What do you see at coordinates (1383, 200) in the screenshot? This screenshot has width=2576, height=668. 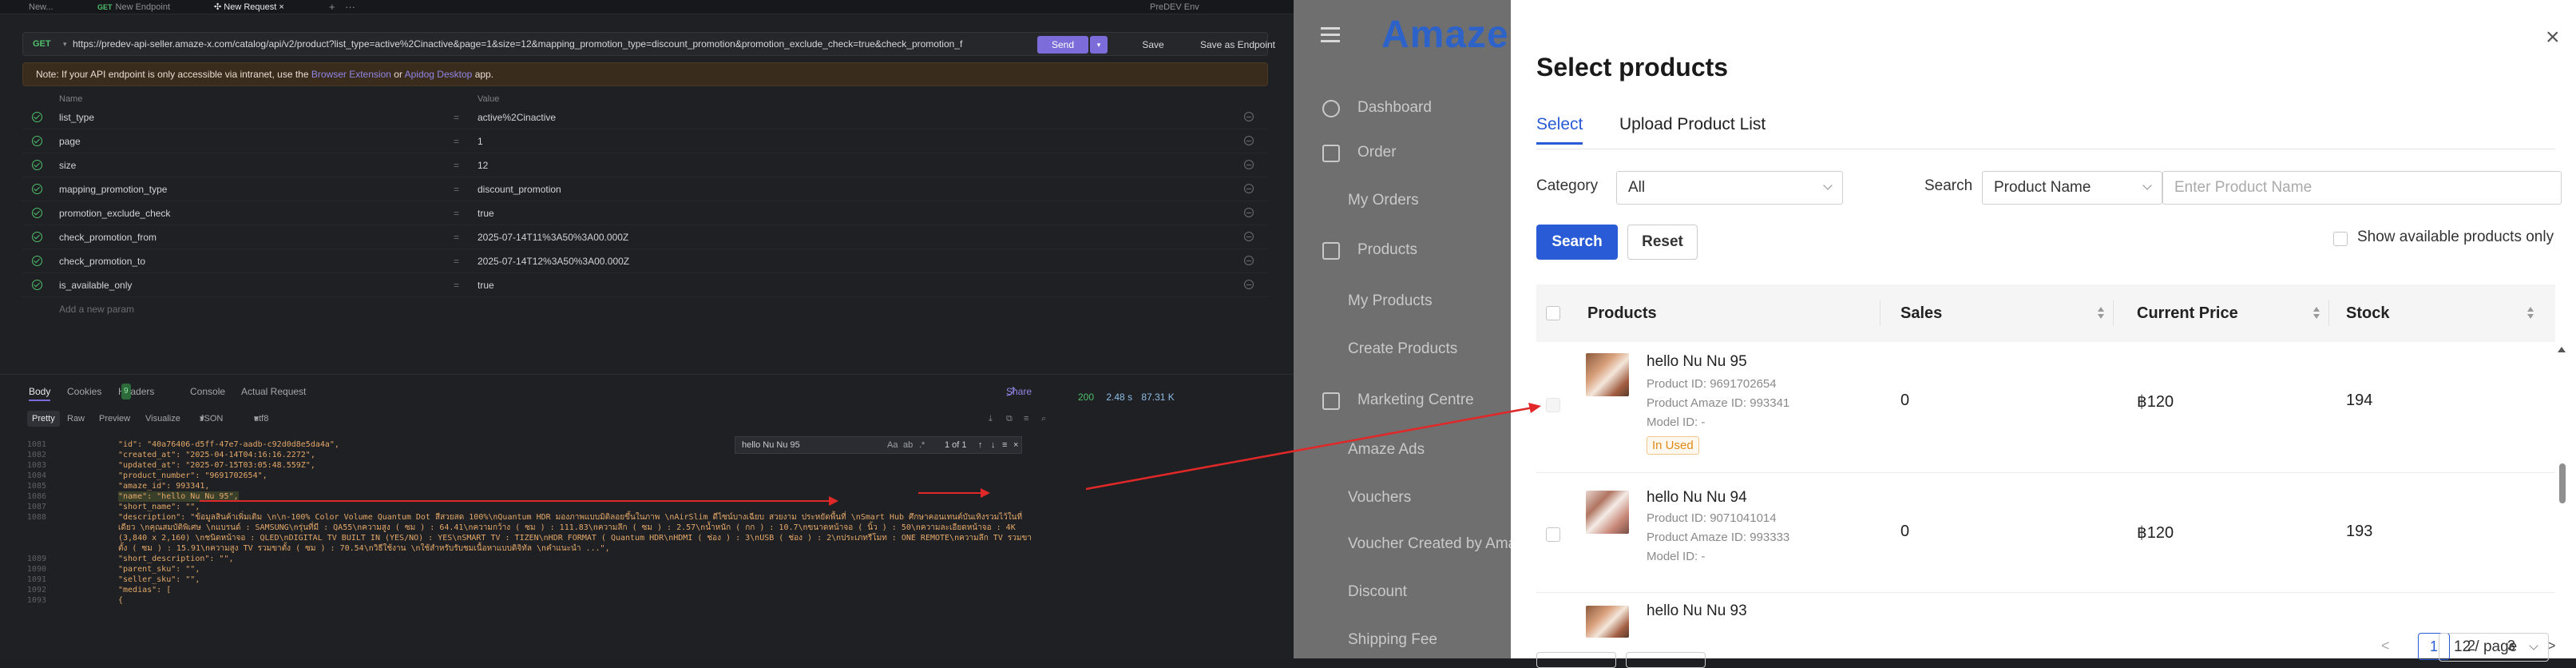 I see `sidebar-item-my-orders: My Orders` at bounding box center [1383, 200].